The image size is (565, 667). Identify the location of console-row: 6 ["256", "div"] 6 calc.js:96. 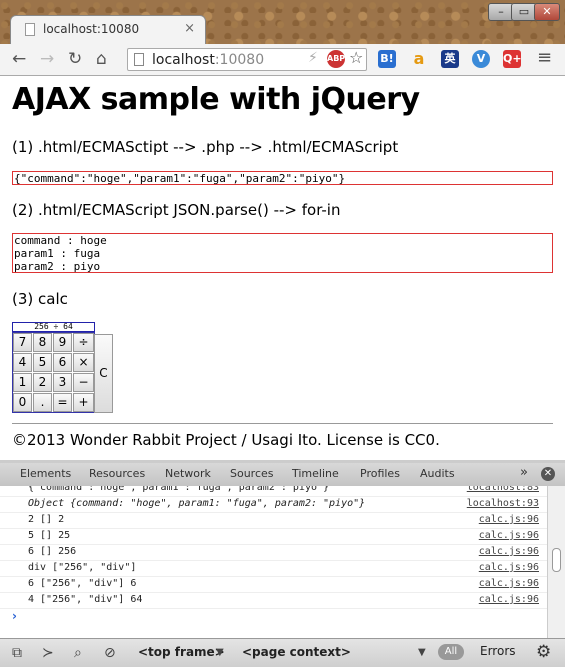
(273, 584).